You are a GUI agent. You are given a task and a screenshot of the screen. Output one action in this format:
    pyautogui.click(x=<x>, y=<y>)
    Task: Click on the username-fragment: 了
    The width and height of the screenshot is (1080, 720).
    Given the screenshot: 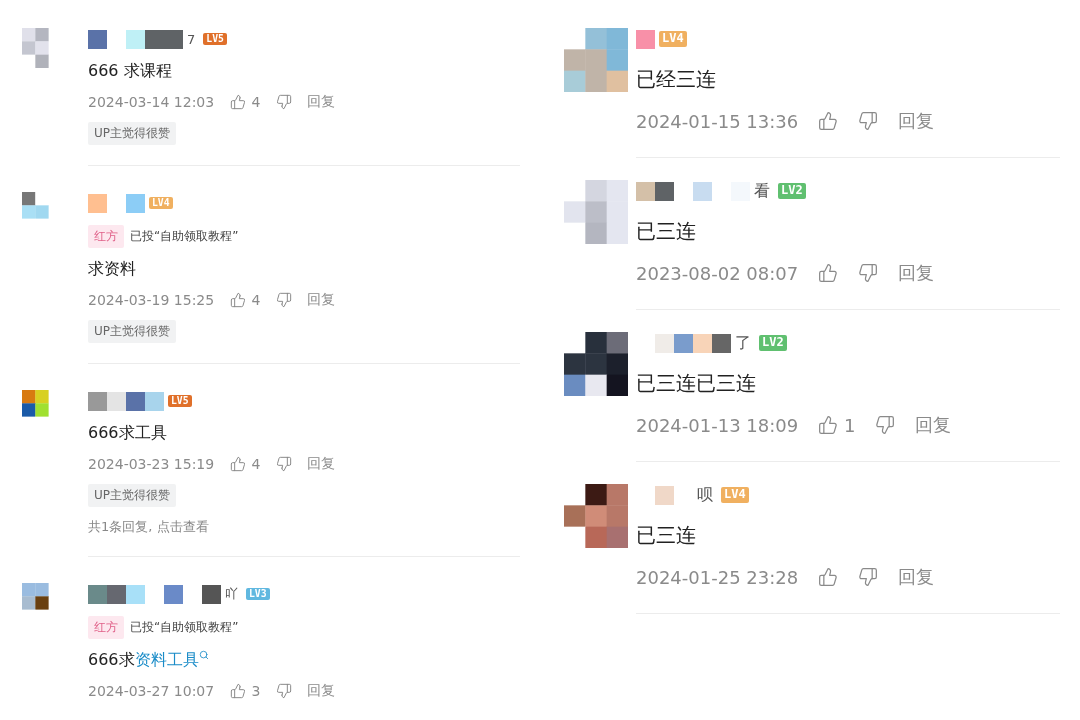 What is the action you would take?
    pyautogui.click(x=743, y=343)
    